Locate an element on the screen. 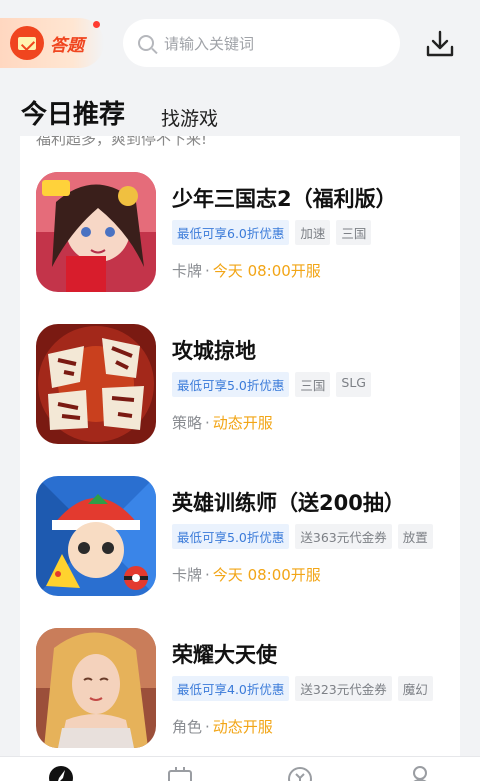 The width and height of the screenshot is (480, 781). search-placeholder: 请输入关键词 is located at coordinates (209, 43).